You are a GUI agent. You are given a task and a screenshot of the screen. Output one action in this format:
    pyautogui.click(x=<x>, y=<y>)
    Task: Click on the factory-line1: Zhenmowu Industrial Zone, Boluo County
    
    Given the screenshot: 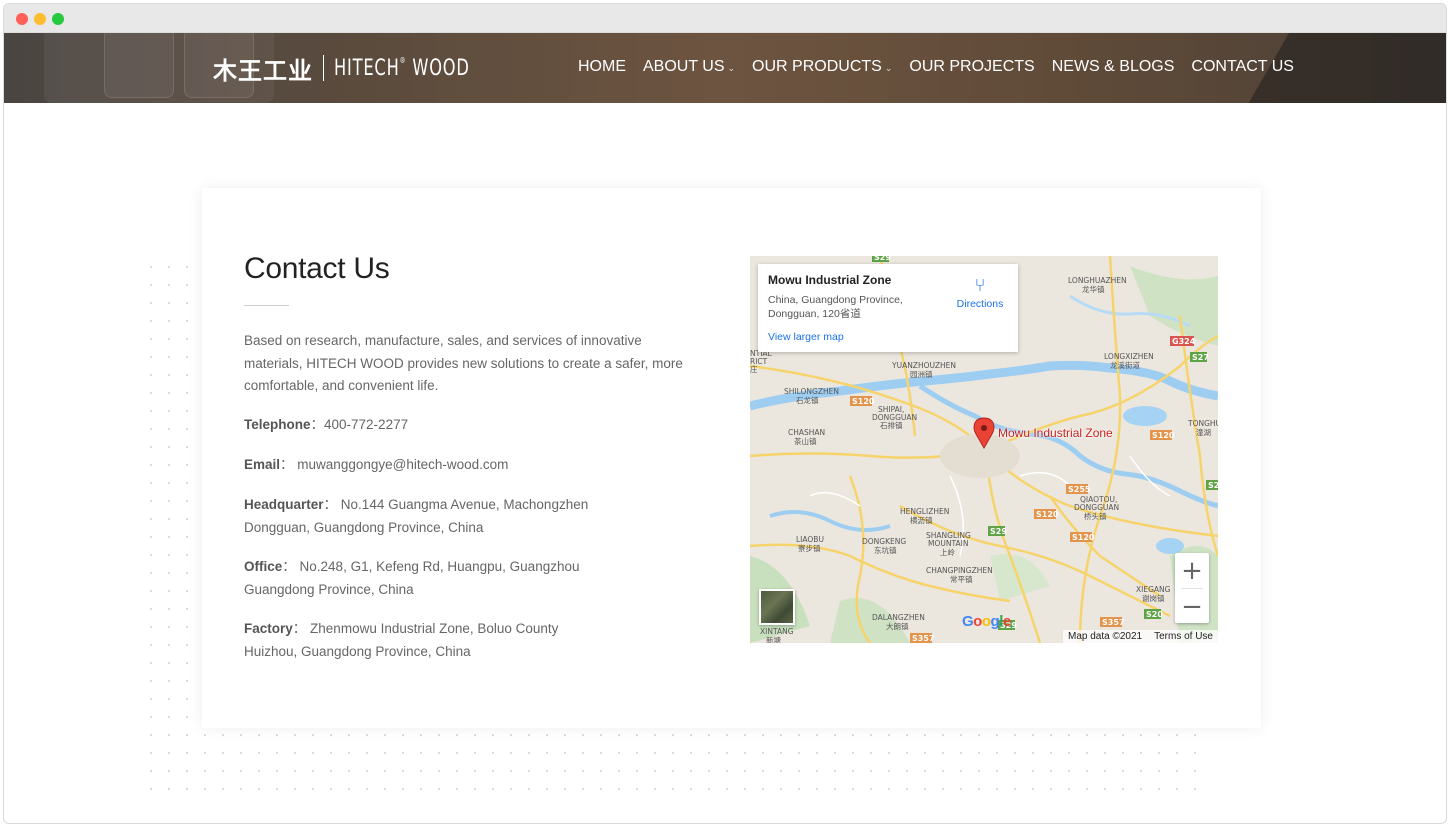 What is the action you would take?
    pyautogui.click(x=434, y=628)
    